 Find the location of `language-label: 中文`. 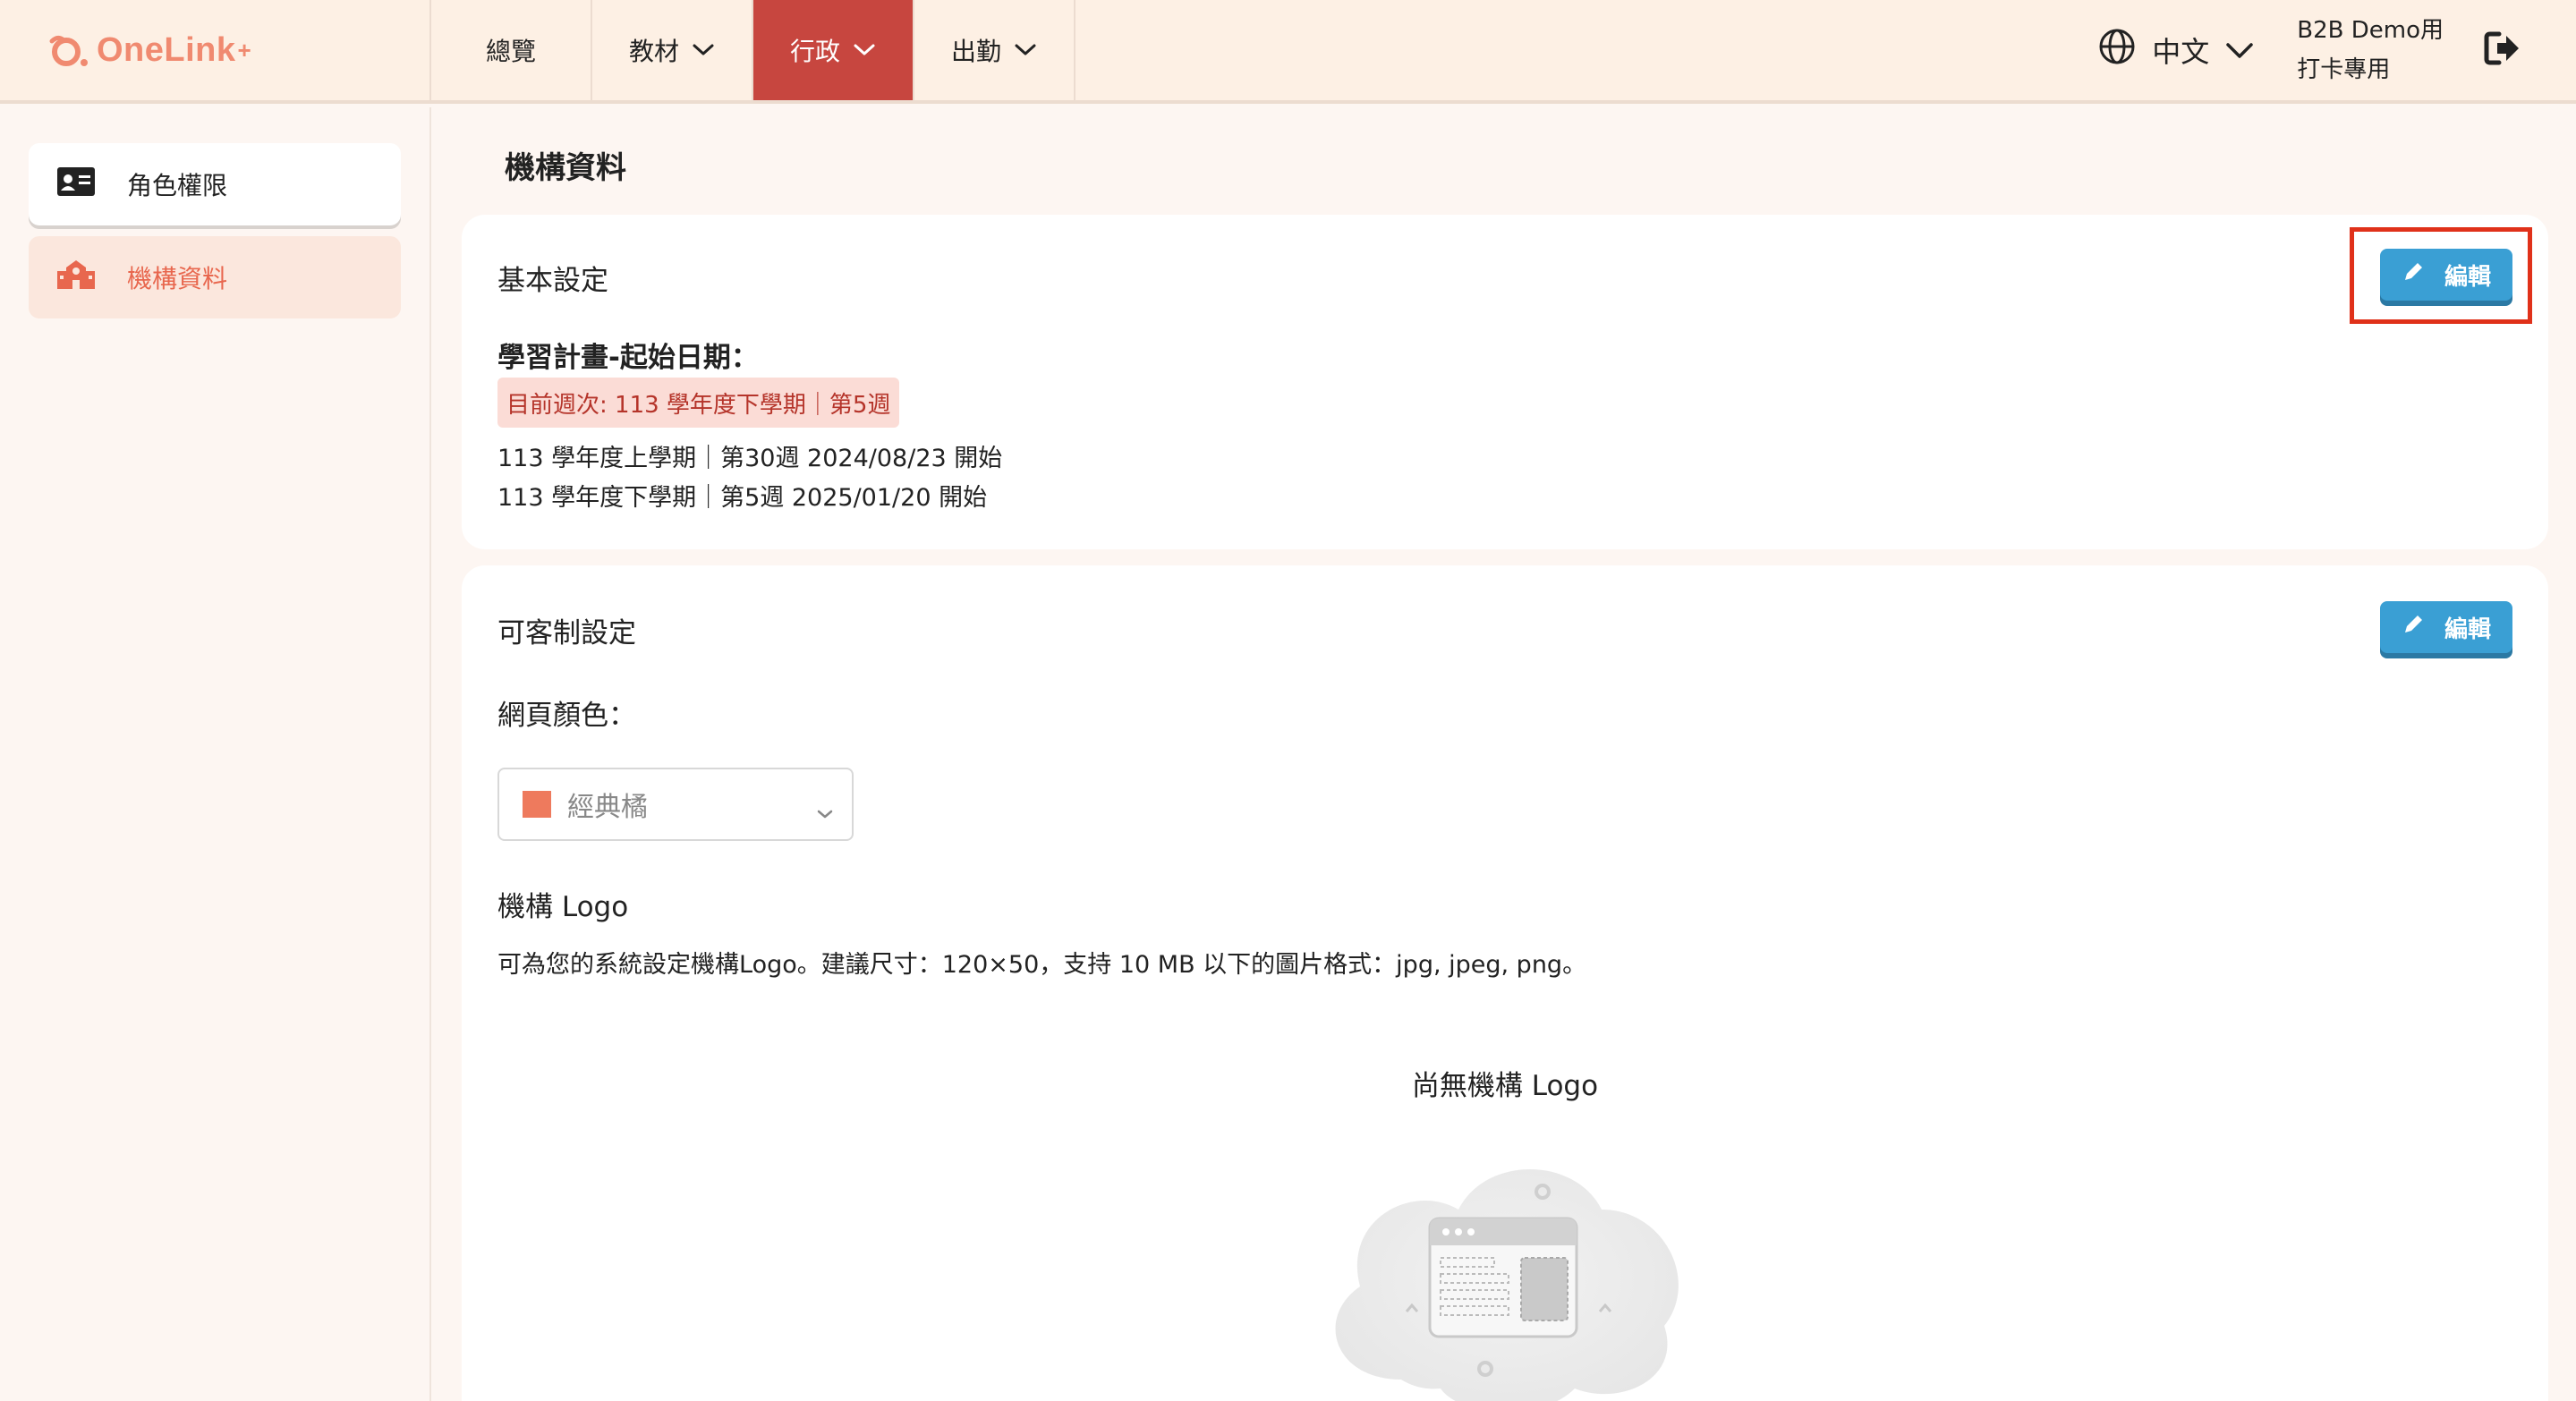

language-label: 中文 is located at coordinates (2181, 52).